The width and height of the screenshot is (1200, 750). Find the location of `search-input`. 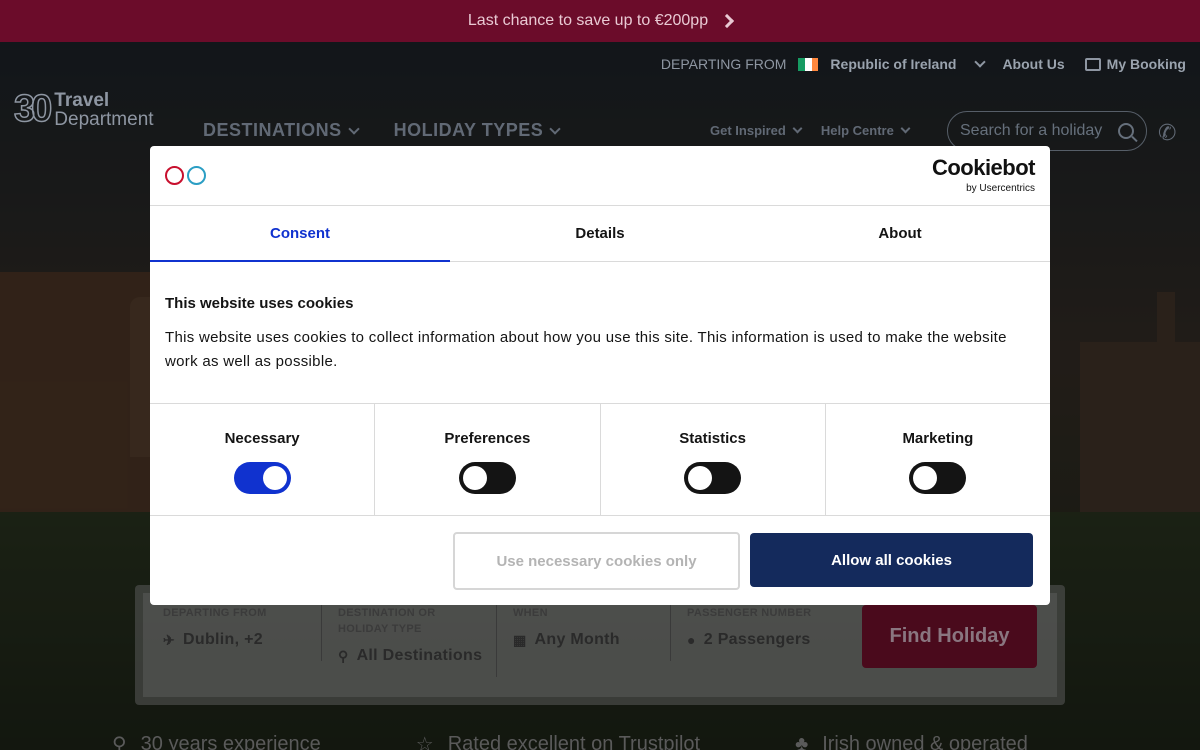

search-input is located at coordinates (1035, 131).